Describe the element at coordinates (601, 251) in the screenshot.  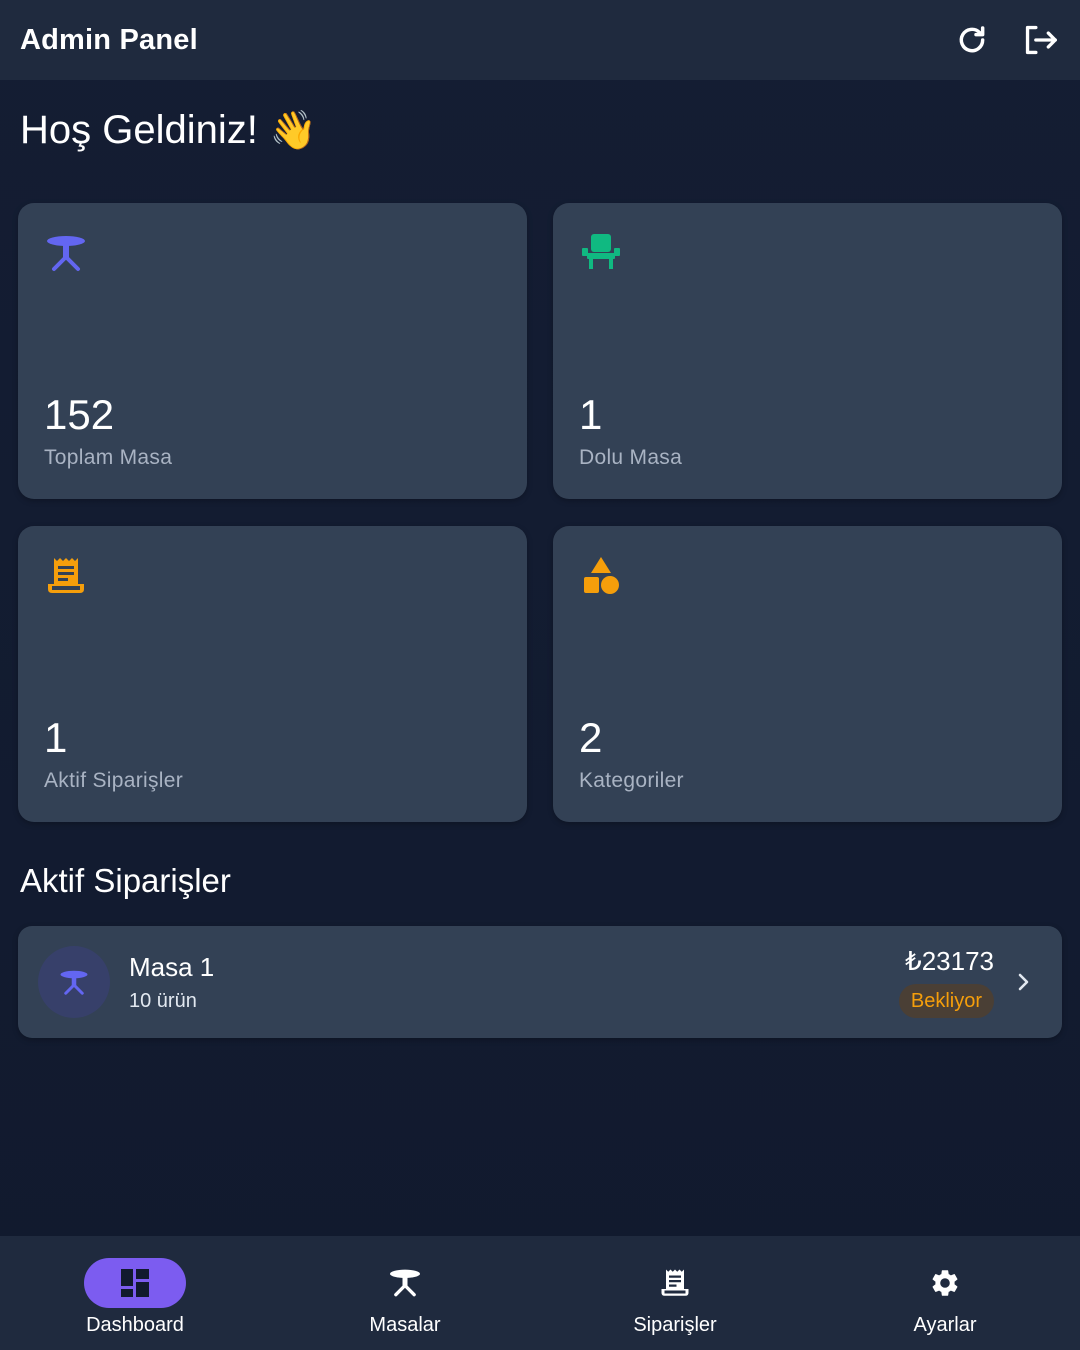
I see `chair-icon` at that location.